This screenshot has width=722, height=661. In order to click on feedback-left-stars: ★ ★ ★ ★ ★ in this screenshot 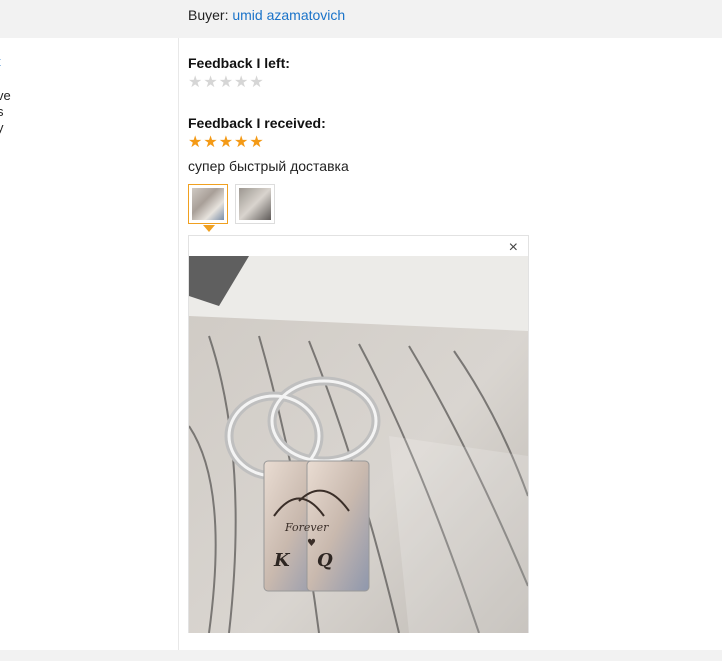, I will do `click(226, 83)`.